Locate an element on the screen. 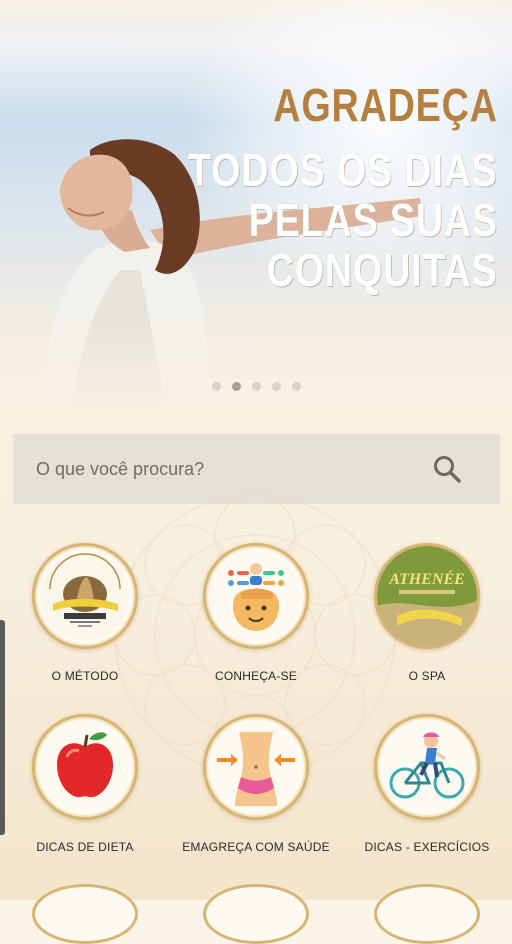  banner-subline-3: CONQUITAS is located at coordinates (382, 270).